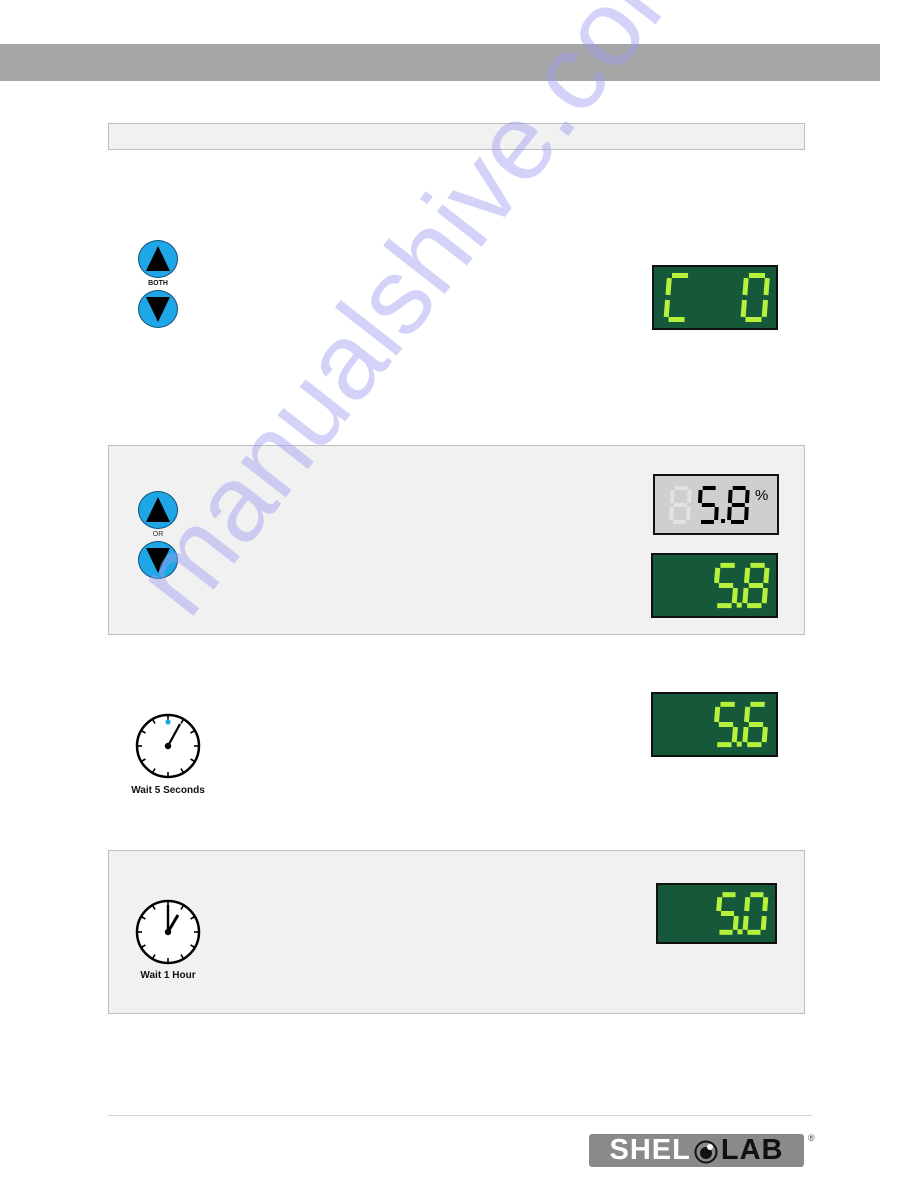 The height and width of the screenshot is (1188, 918). What do you see at coordinates (168, 746) in the screenshot?
I see `stopwatch-icon` at bounding box center [168, 746].